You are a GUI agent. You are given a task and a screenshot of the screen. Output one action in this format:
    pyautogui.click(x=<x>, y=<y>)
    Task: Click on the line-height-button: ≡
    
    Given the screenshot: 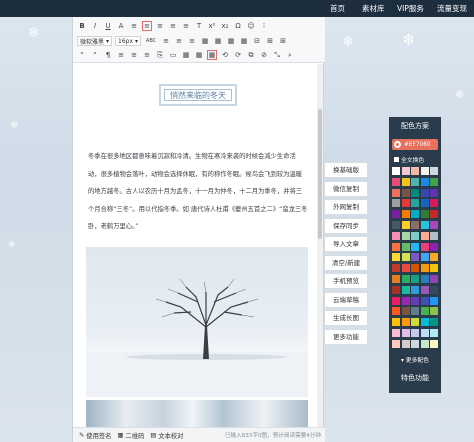 What is the action you would take?
    pyautogui.click(x=166, y=41)
    